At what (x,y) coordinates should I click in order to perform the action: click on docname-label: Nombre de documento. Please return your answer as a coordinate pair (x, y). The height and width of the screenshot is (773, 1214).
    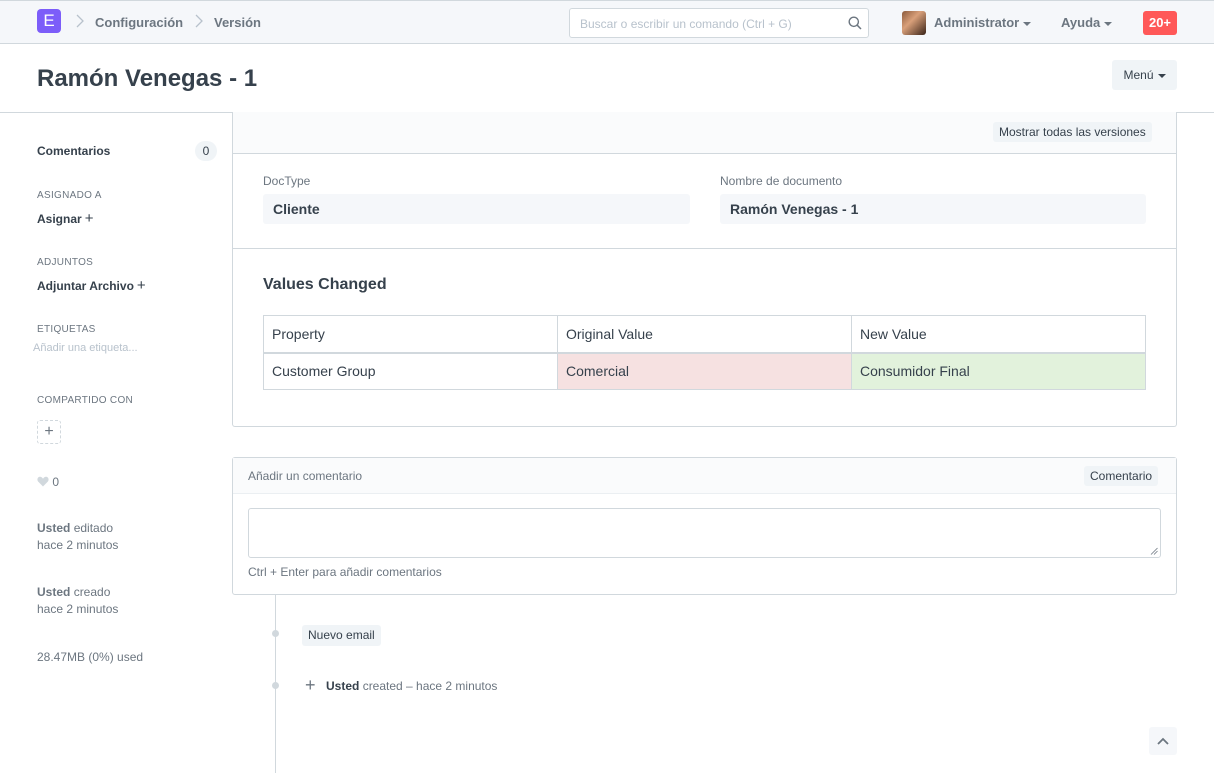
    Looking at the image, I should click on (781, 181).